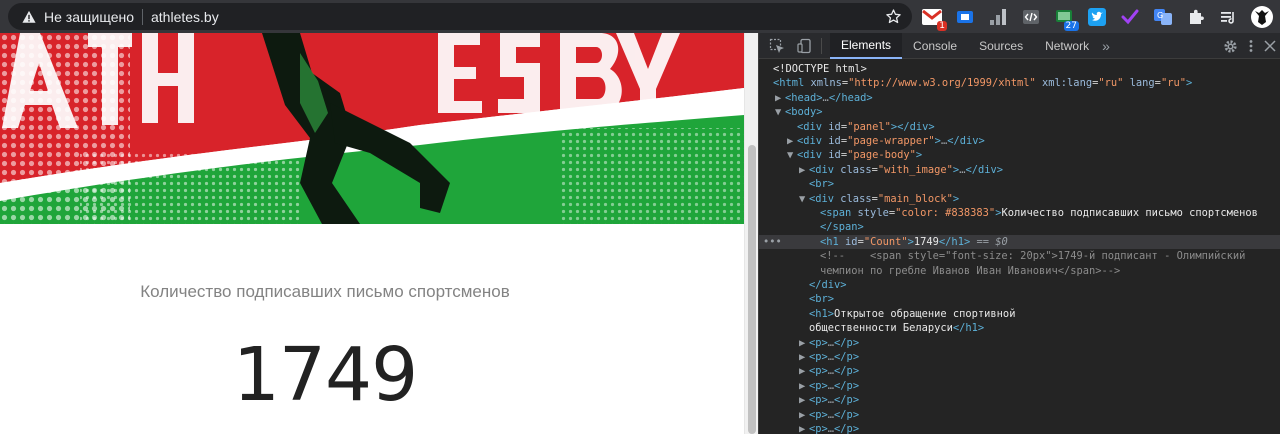 Image resolution: width=1280 pixels, height=434 pixels. Describe the element at coordinates (1262, 17) in the screenshot. I see `profile-avatar` at that location.